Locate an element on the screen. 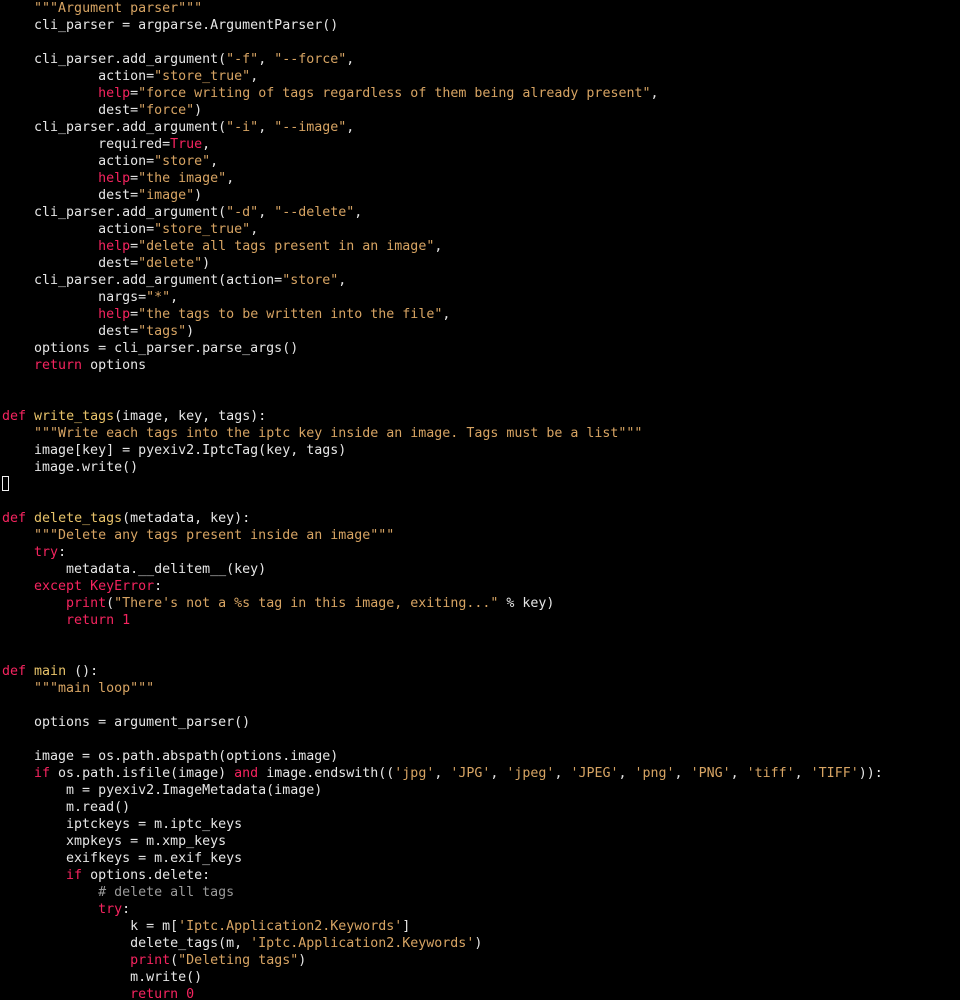 The image size is (960, 1000). code-line: metadata.__delitem__(key) is located at coordinates (442, 569).